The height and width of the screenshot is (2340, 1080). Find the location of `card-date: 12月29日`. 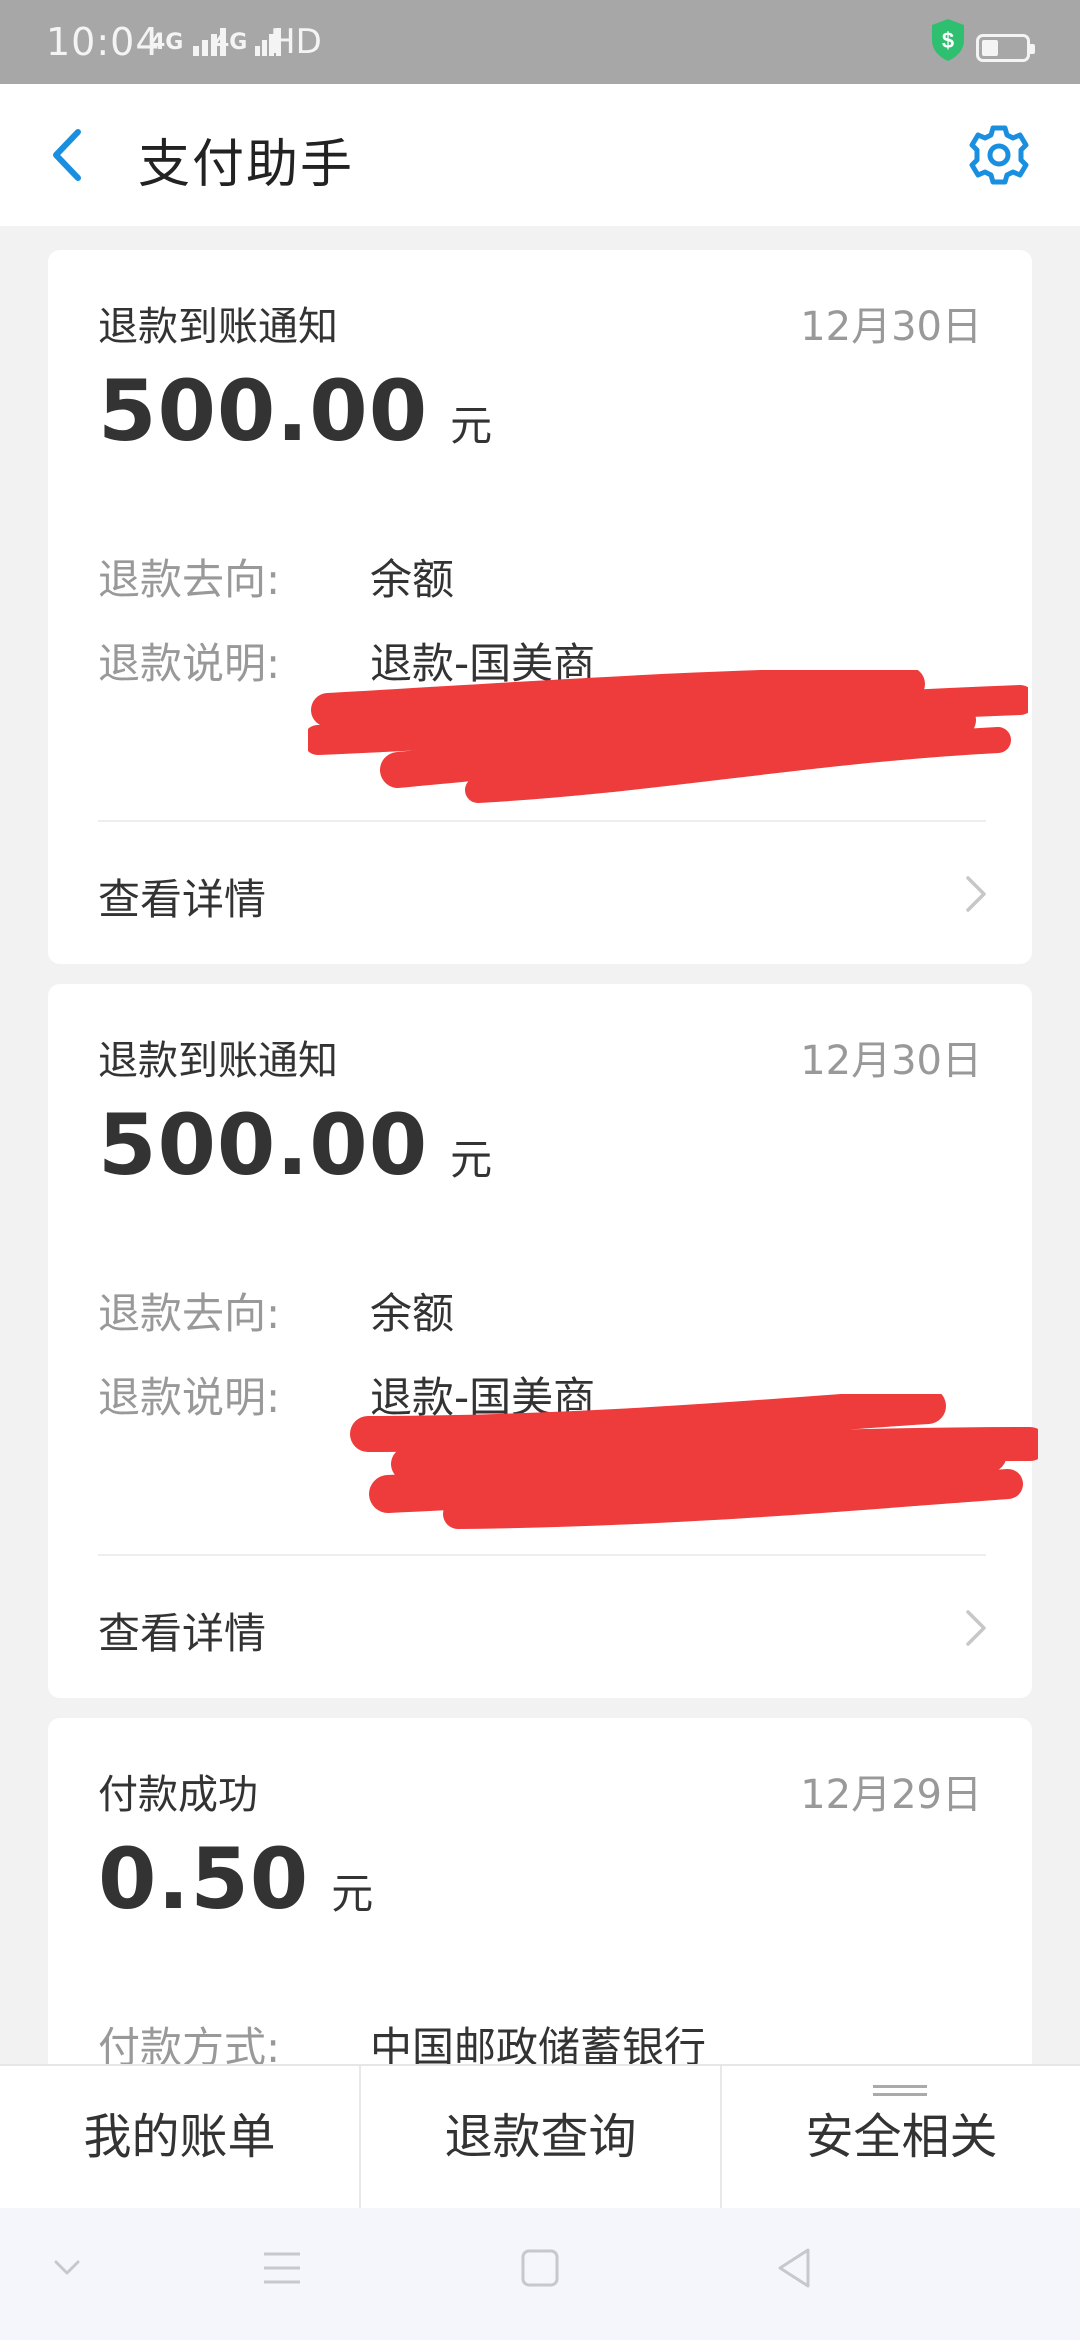

card-date: 12月29日 is located at coordinates (891, 1795).